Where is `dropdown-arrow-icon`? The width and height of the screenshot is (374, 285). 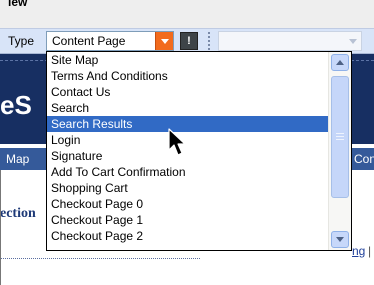
dropdown-arrow-icon is located at coordinates (164, 41).